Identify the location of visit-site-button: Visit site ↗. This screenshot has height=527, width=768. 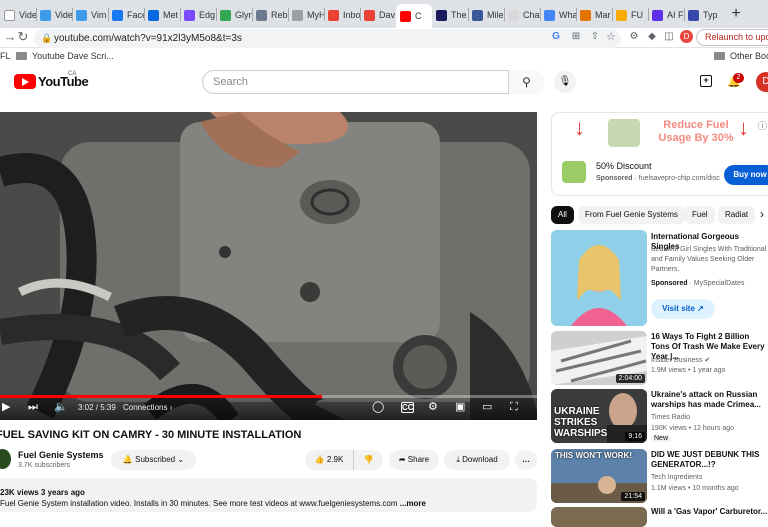
(683, 309).